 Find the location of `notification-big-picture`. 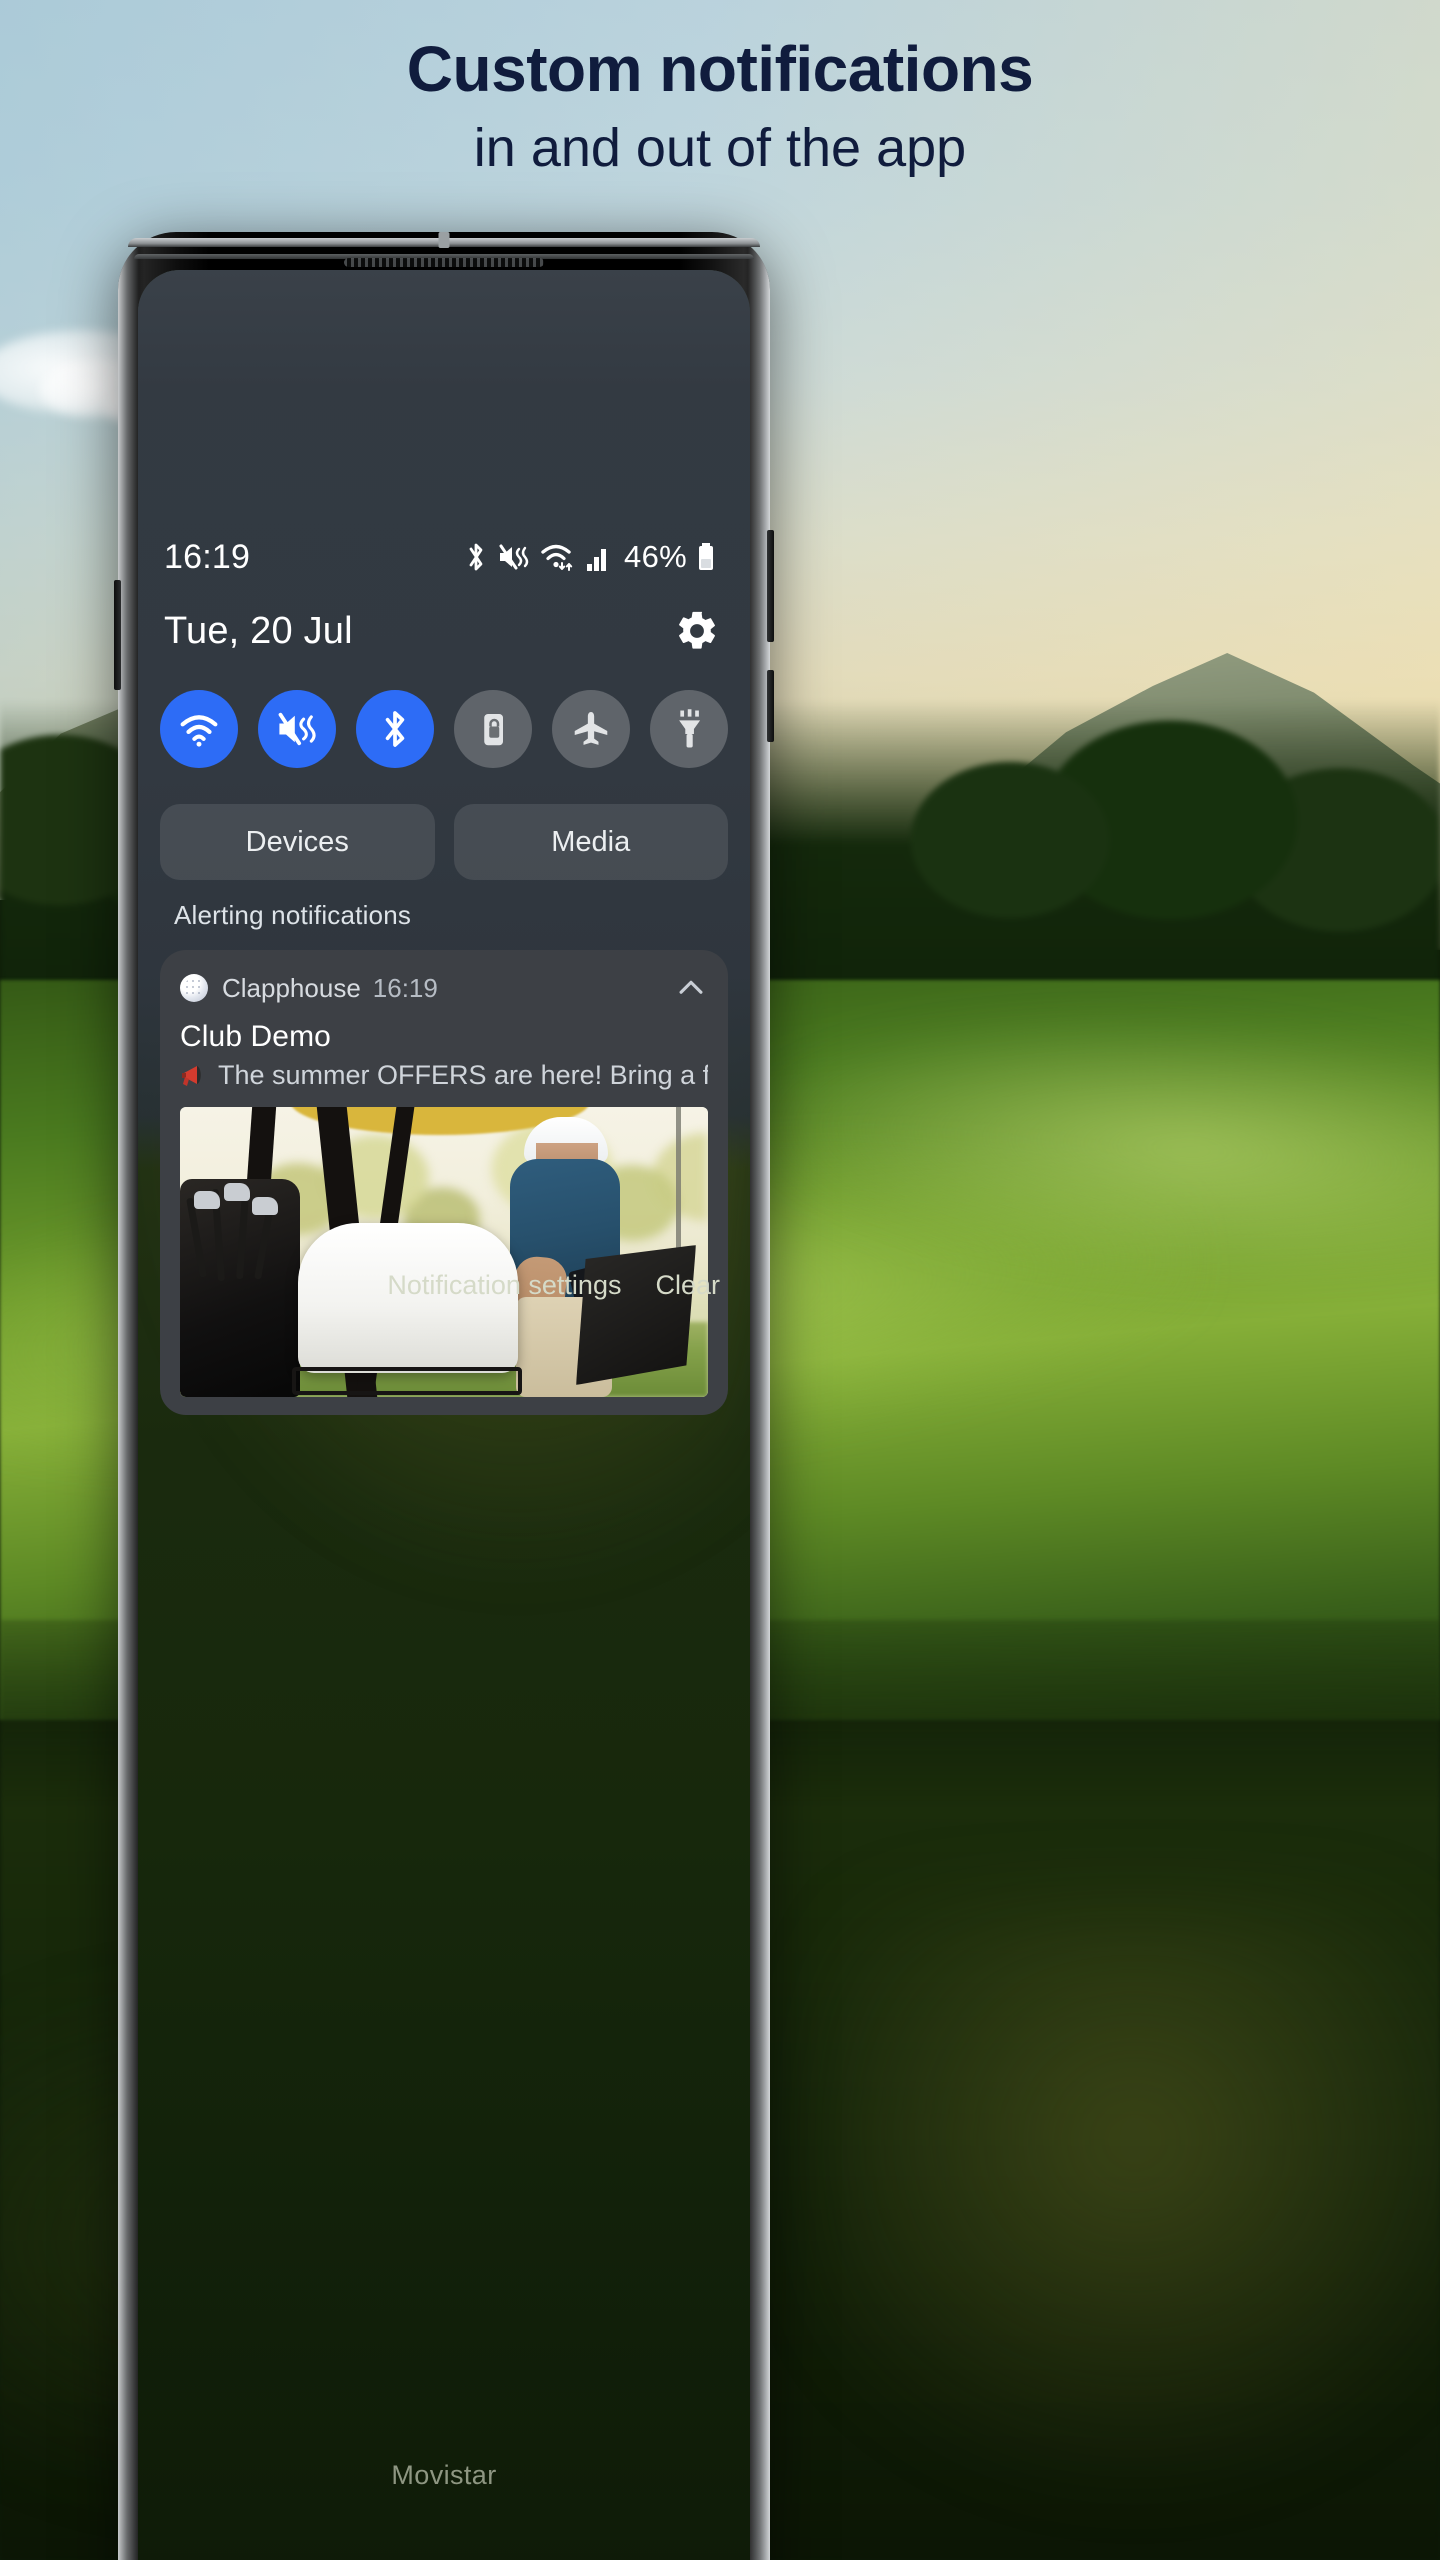

notification-big-picture is located at coordinates (444, 1252).